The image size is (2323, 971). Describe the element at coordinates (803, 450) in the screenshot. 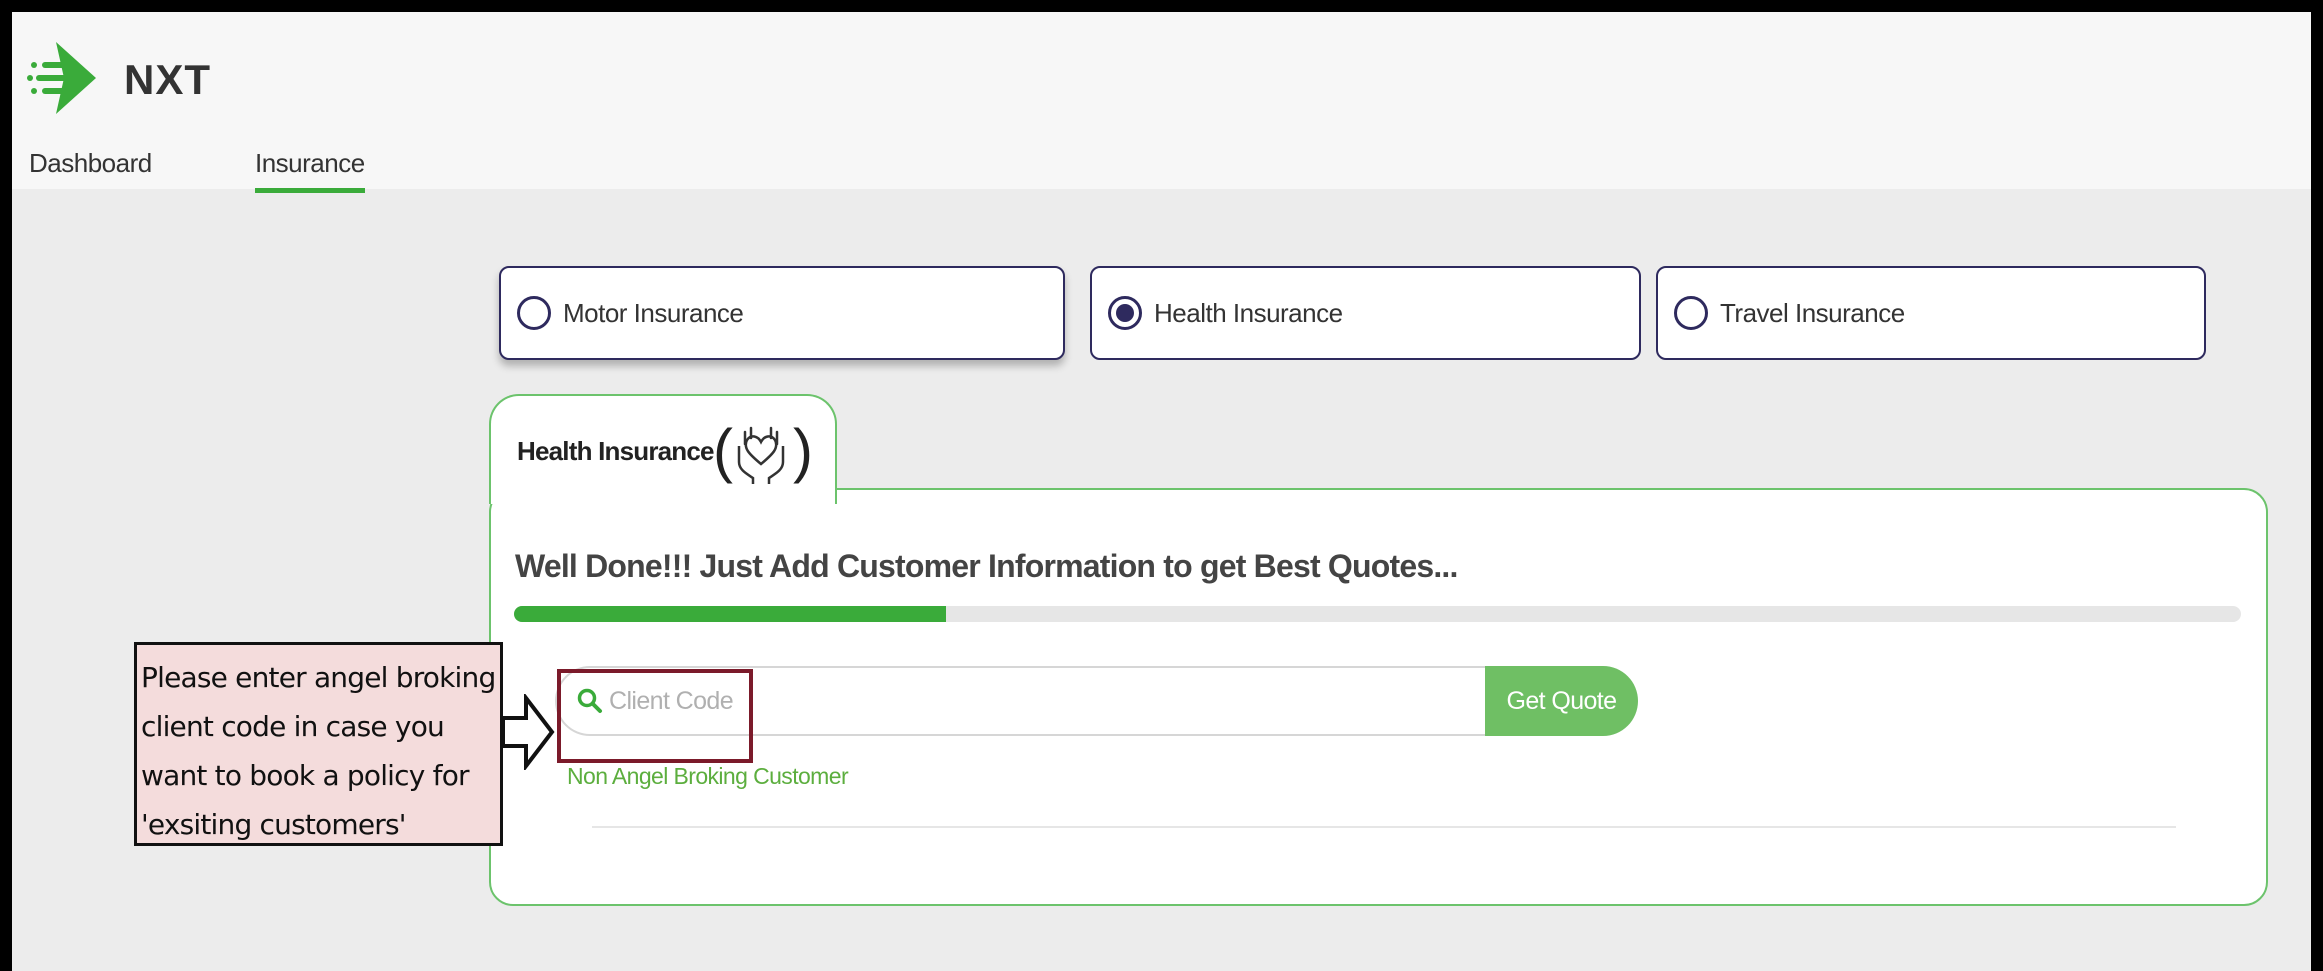

I see `paren-close: )` at that location.